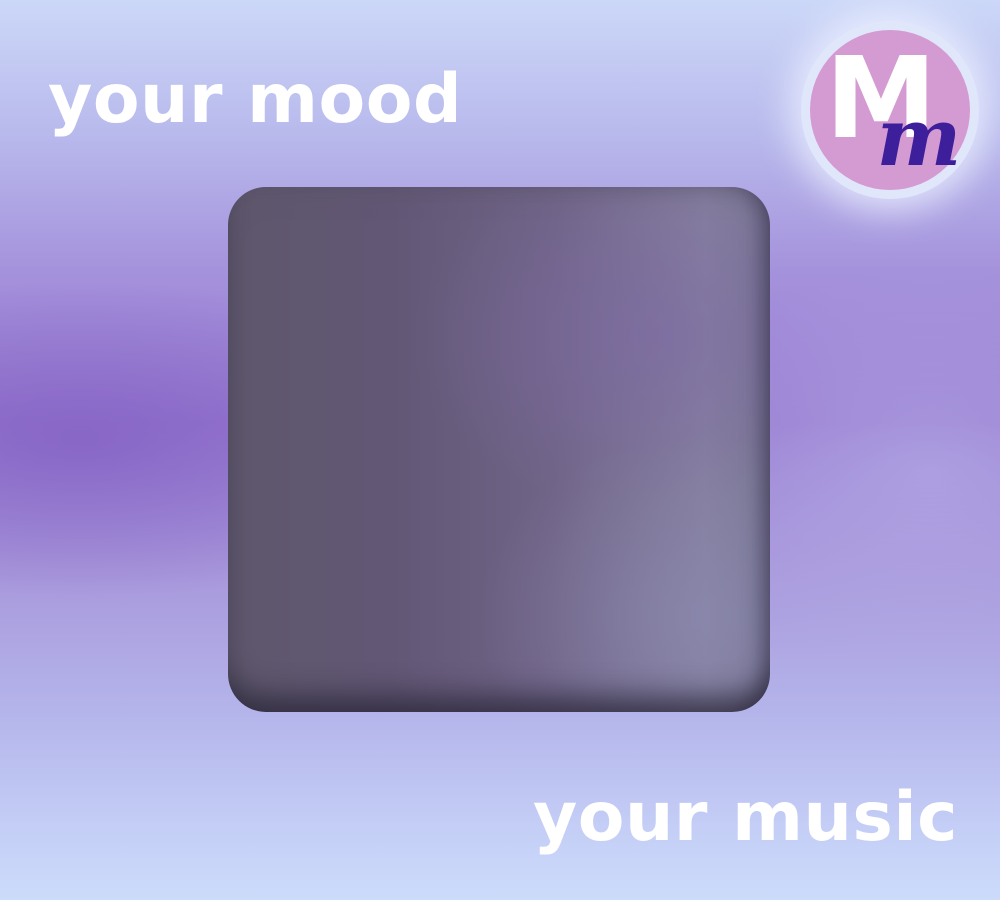 The height and width of the screenshot is (900, 1000). I want to click on logo-letter-lower: m, so click(919, 137).